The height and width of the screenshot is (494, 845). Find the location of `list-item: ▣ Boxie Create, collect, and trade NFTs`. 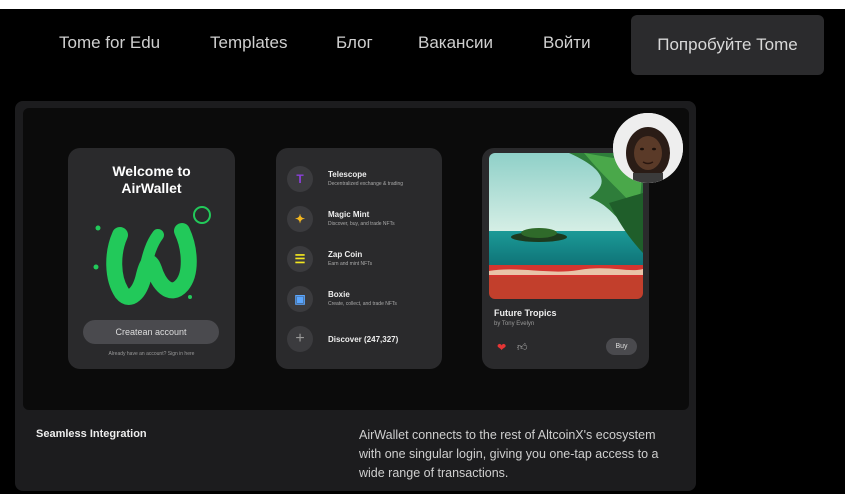

list-item: ▣ Boxie Create, collect, and trade NFTs is located at coordinates (362, 299).